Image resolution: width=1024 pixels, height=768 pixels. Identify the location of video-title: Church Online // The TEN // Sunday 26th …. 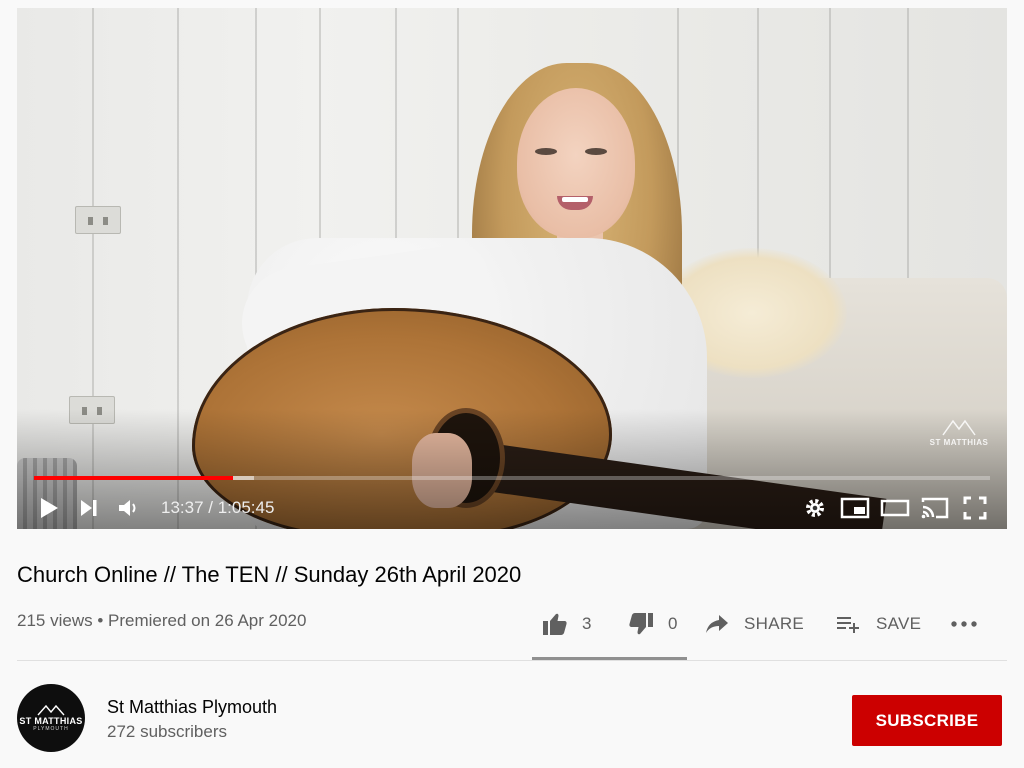
(269, 574).